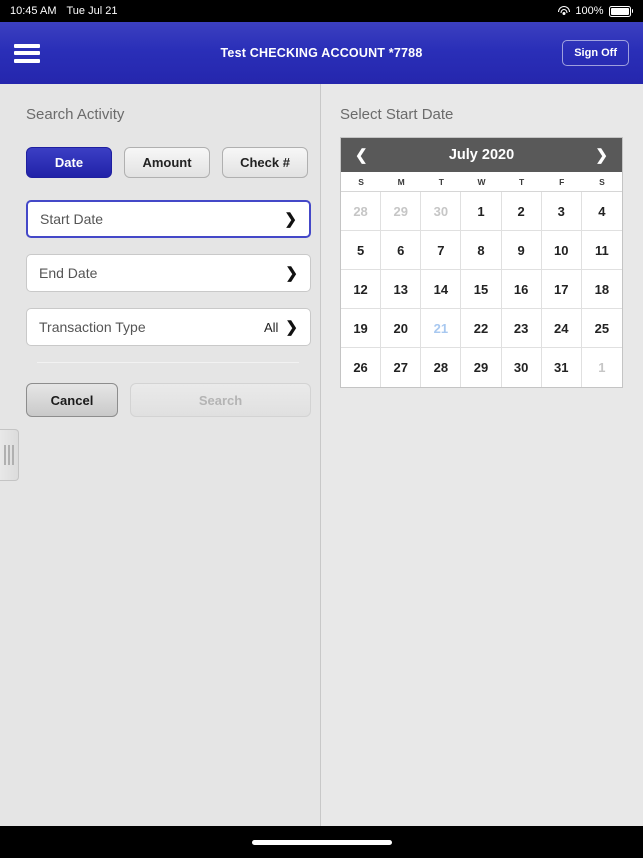  Describe the element at coordinates (361, 155) in the screenshot. I see `chevron-left-icon: ❮` at that location.